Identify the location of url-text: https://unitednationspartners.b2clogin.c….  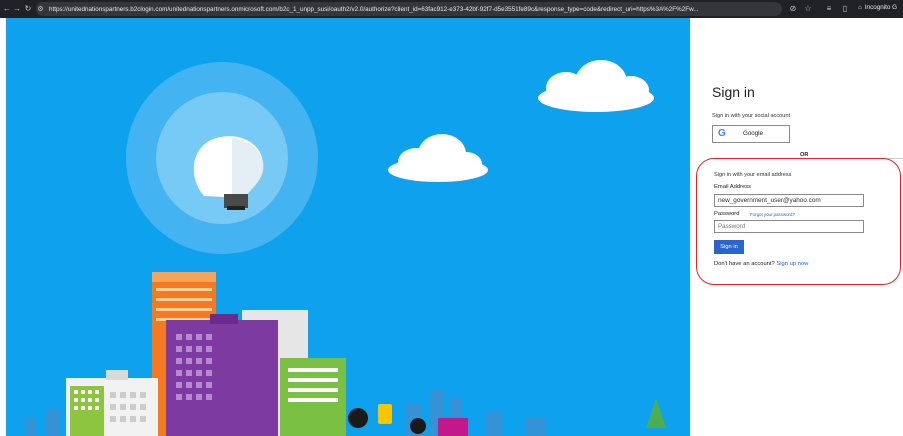
(374, 9).